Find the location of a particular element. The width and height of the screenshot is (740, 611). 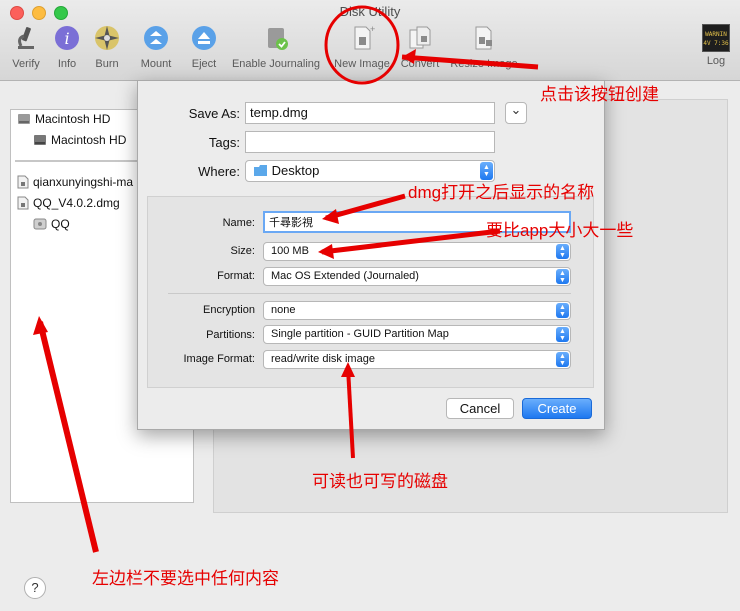

eject-button: Eject is located at coordinates (204, 47).